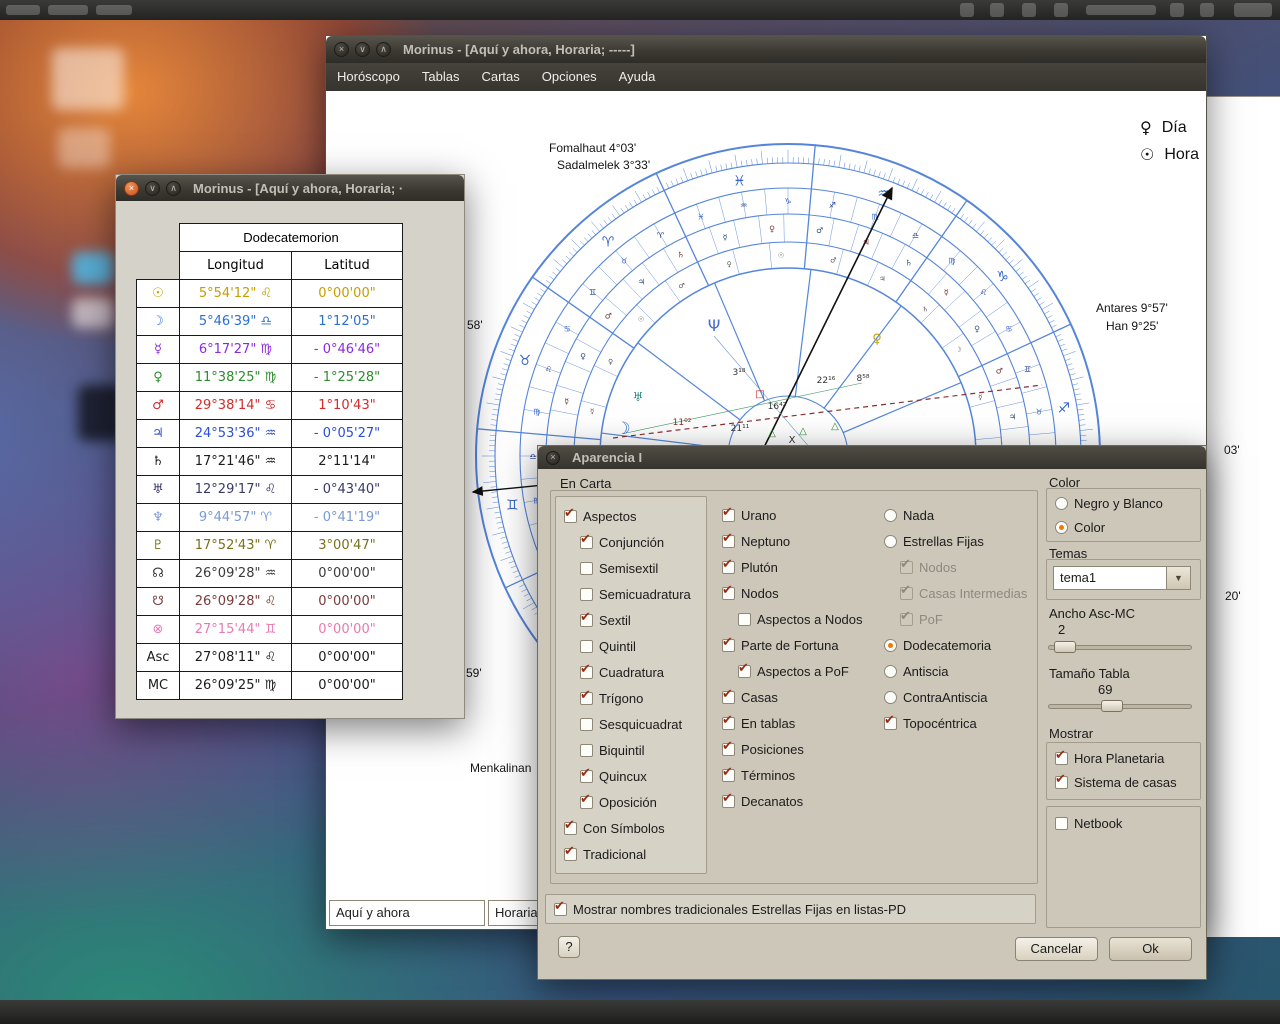  I want to click on menu-opciones: Opciones, so click(569, 77).